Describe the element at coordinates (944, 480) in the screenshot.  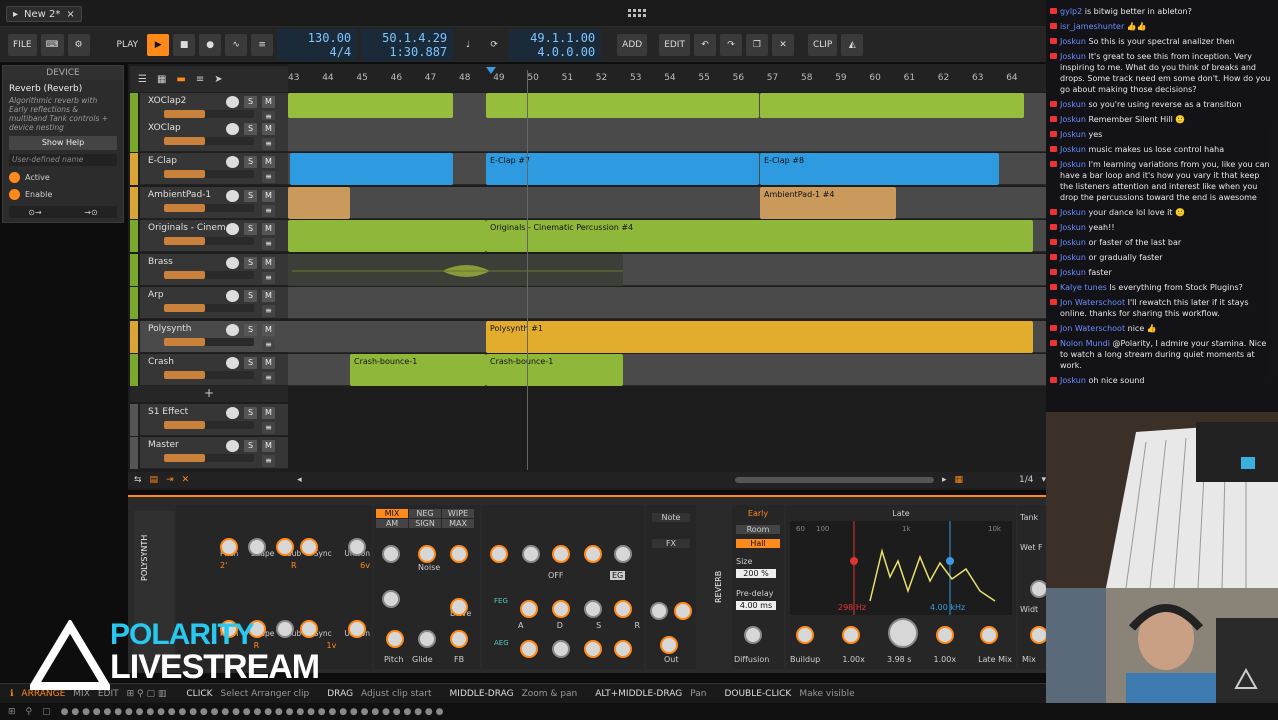
I see `scroll-right-icon: ▸` at that location.